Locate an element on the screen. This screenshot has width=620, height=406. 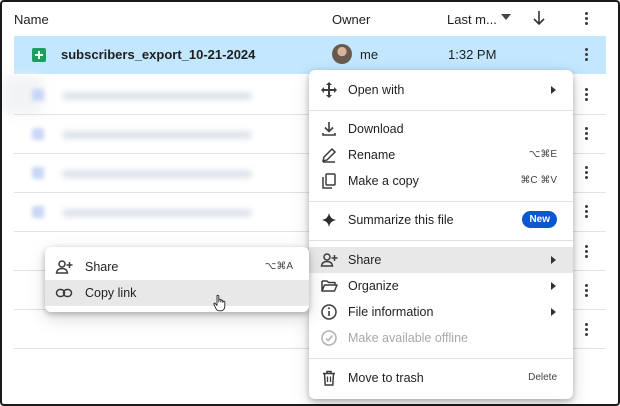
menu-item-move-to-trash: Move to trash Delete is located at coordinates (441, 378).